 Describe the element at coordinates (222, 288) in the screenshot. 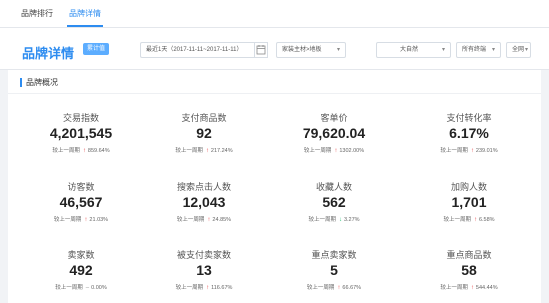

I see `change-percent: 116.67%` at that location.